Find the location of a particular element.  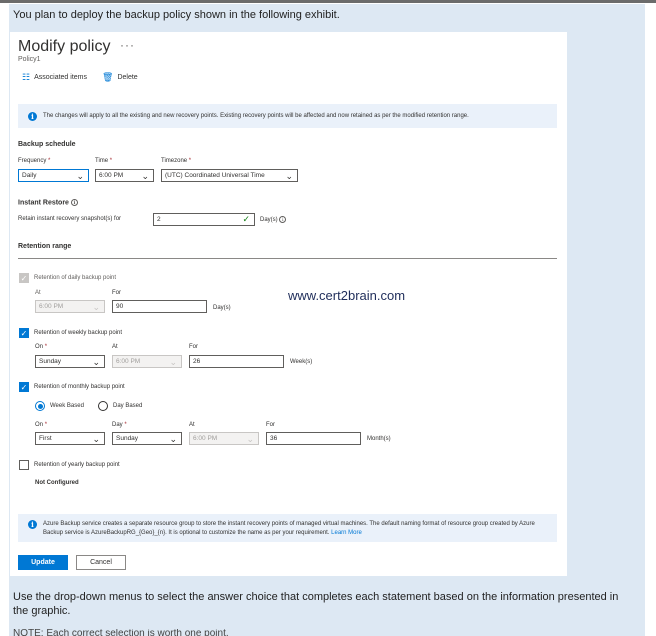

monthly-at-dropdown: 6:00 PM ⌄ is located at coordinates (224, 438).